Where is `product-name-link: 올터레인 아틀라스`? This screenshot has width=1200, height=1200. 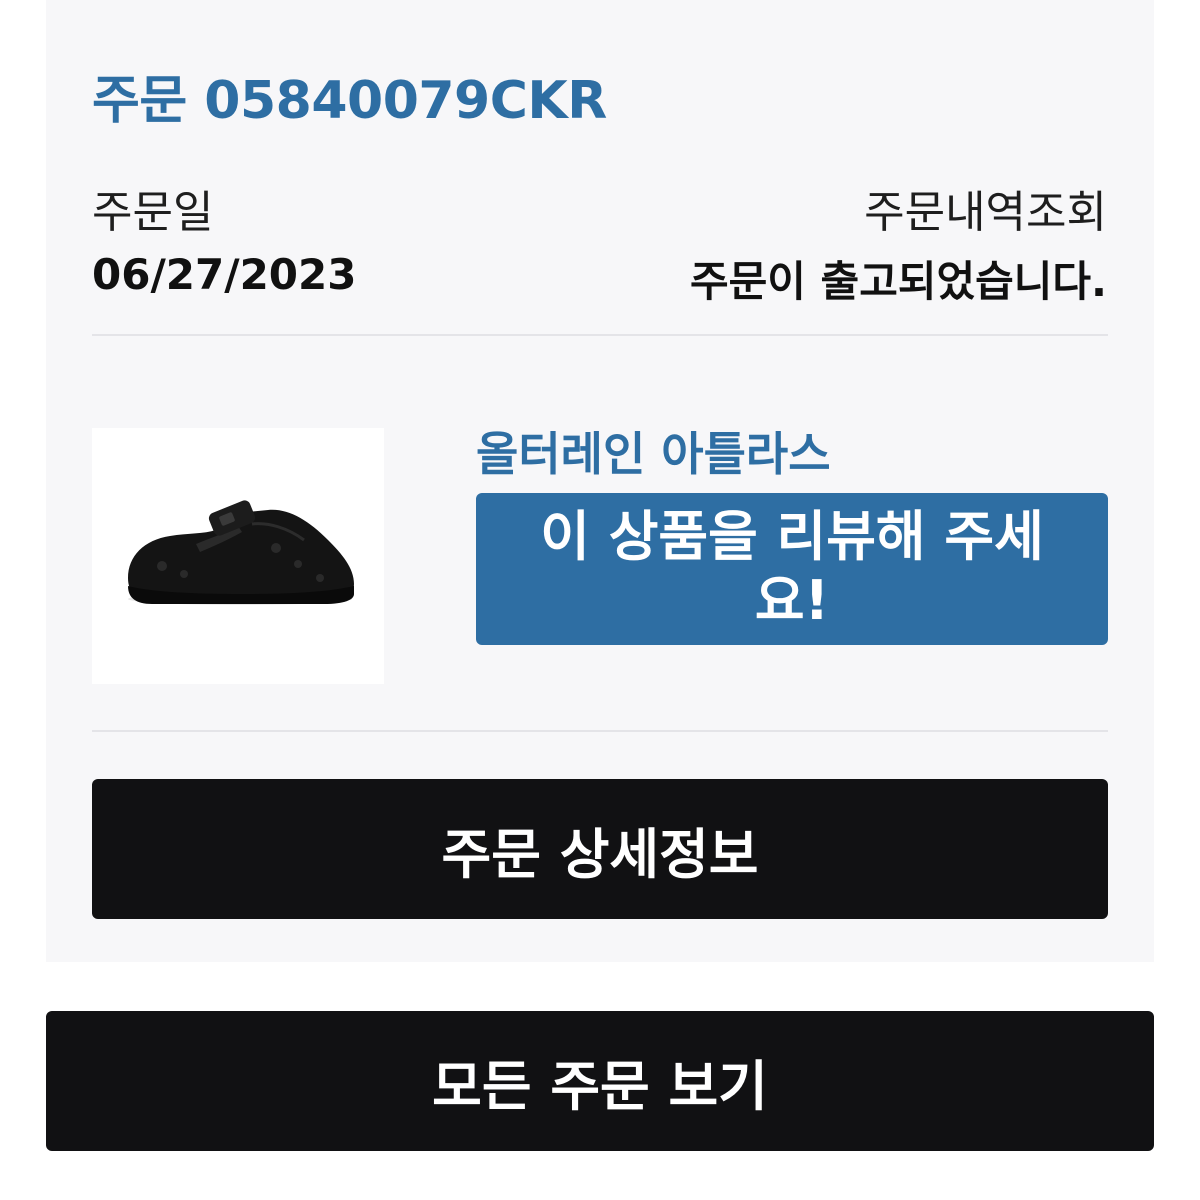 product-name-link: 올터레인 아틀라스 is located at coordinates (653, 451).